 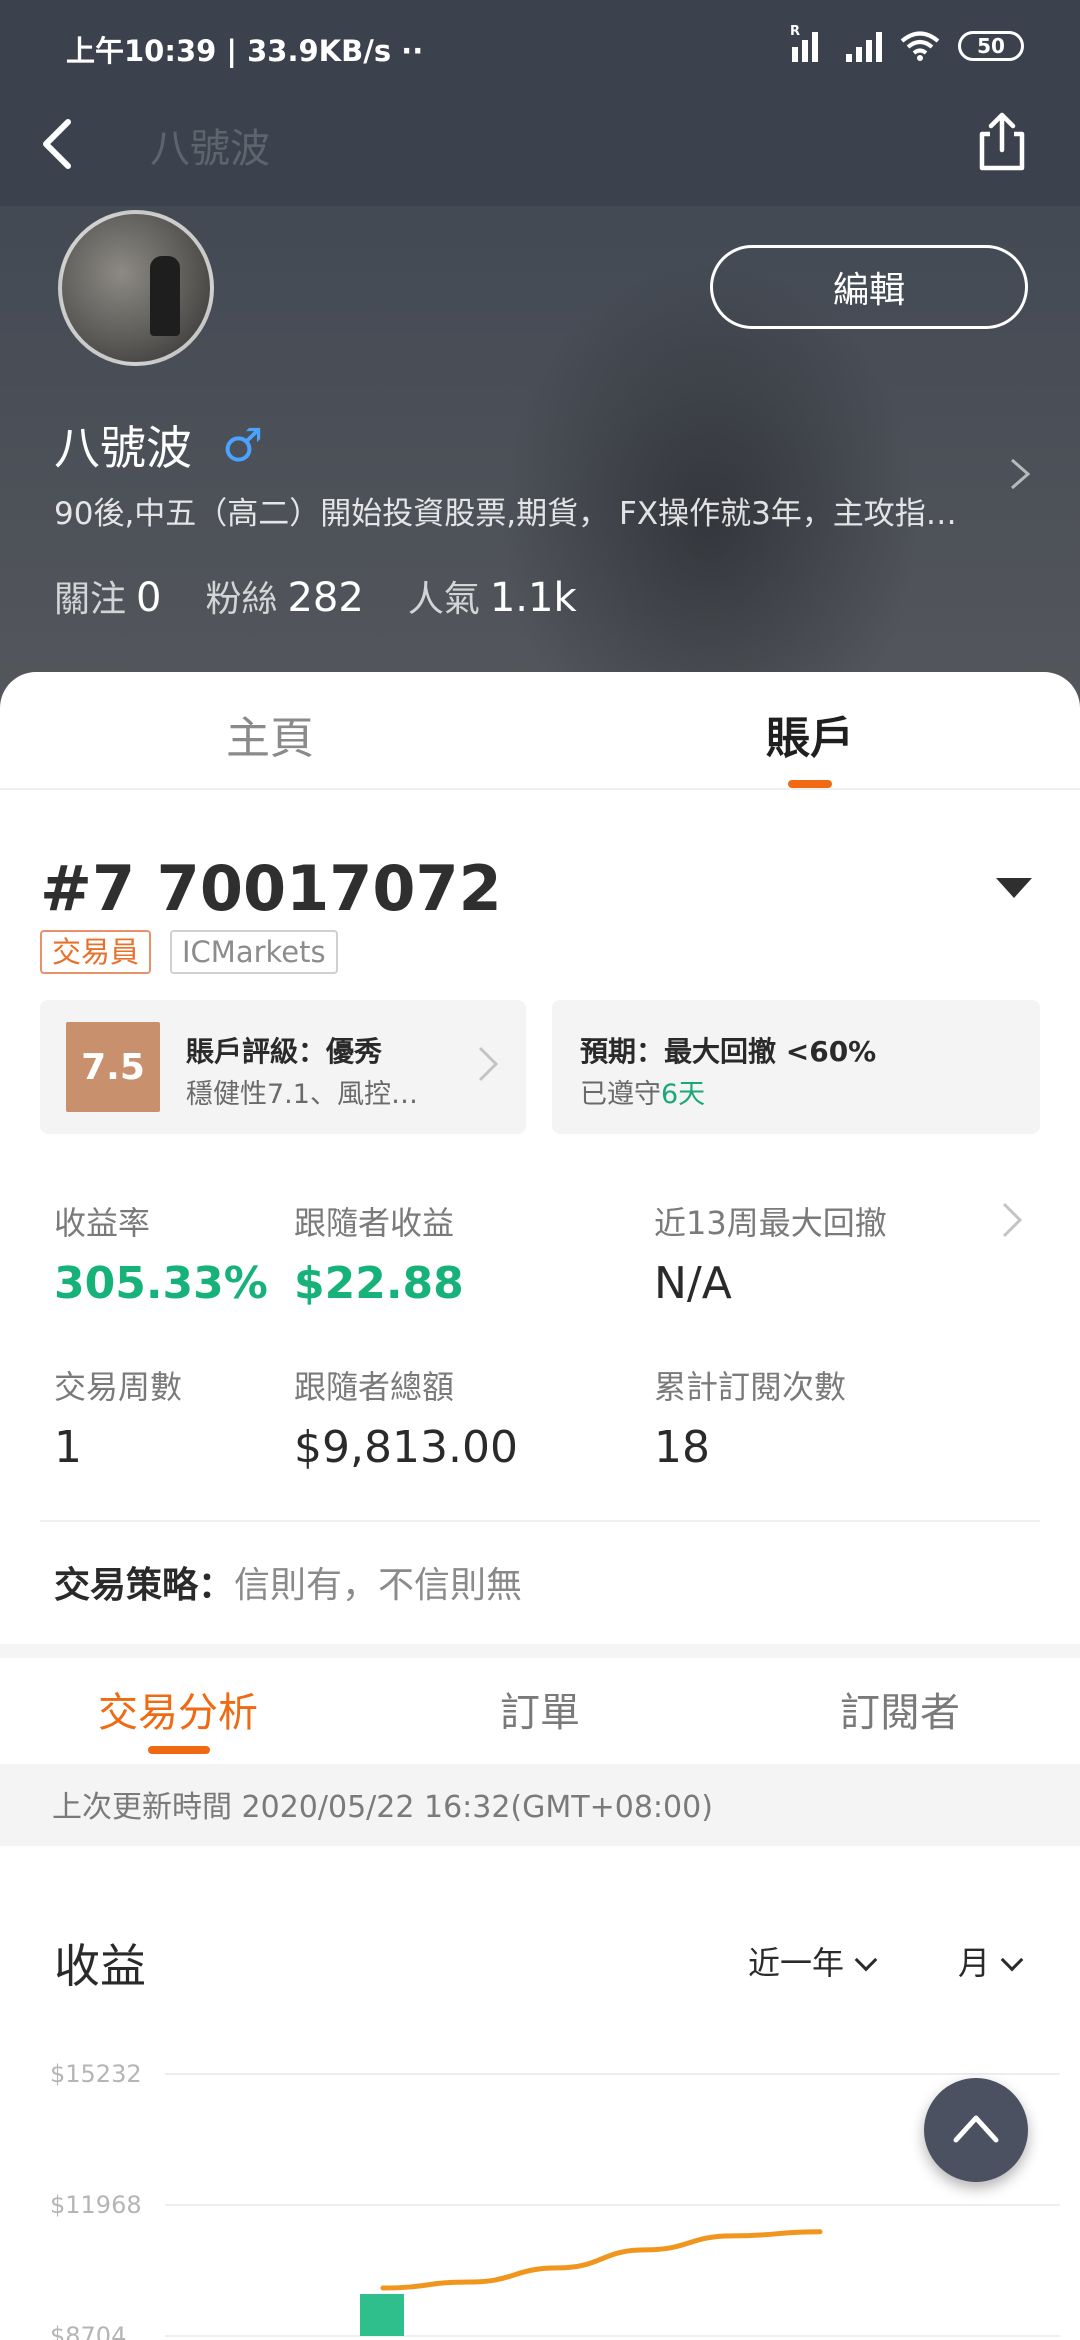 I want to click on range-dropdown: 近一年, so click(x=813, y=1961).